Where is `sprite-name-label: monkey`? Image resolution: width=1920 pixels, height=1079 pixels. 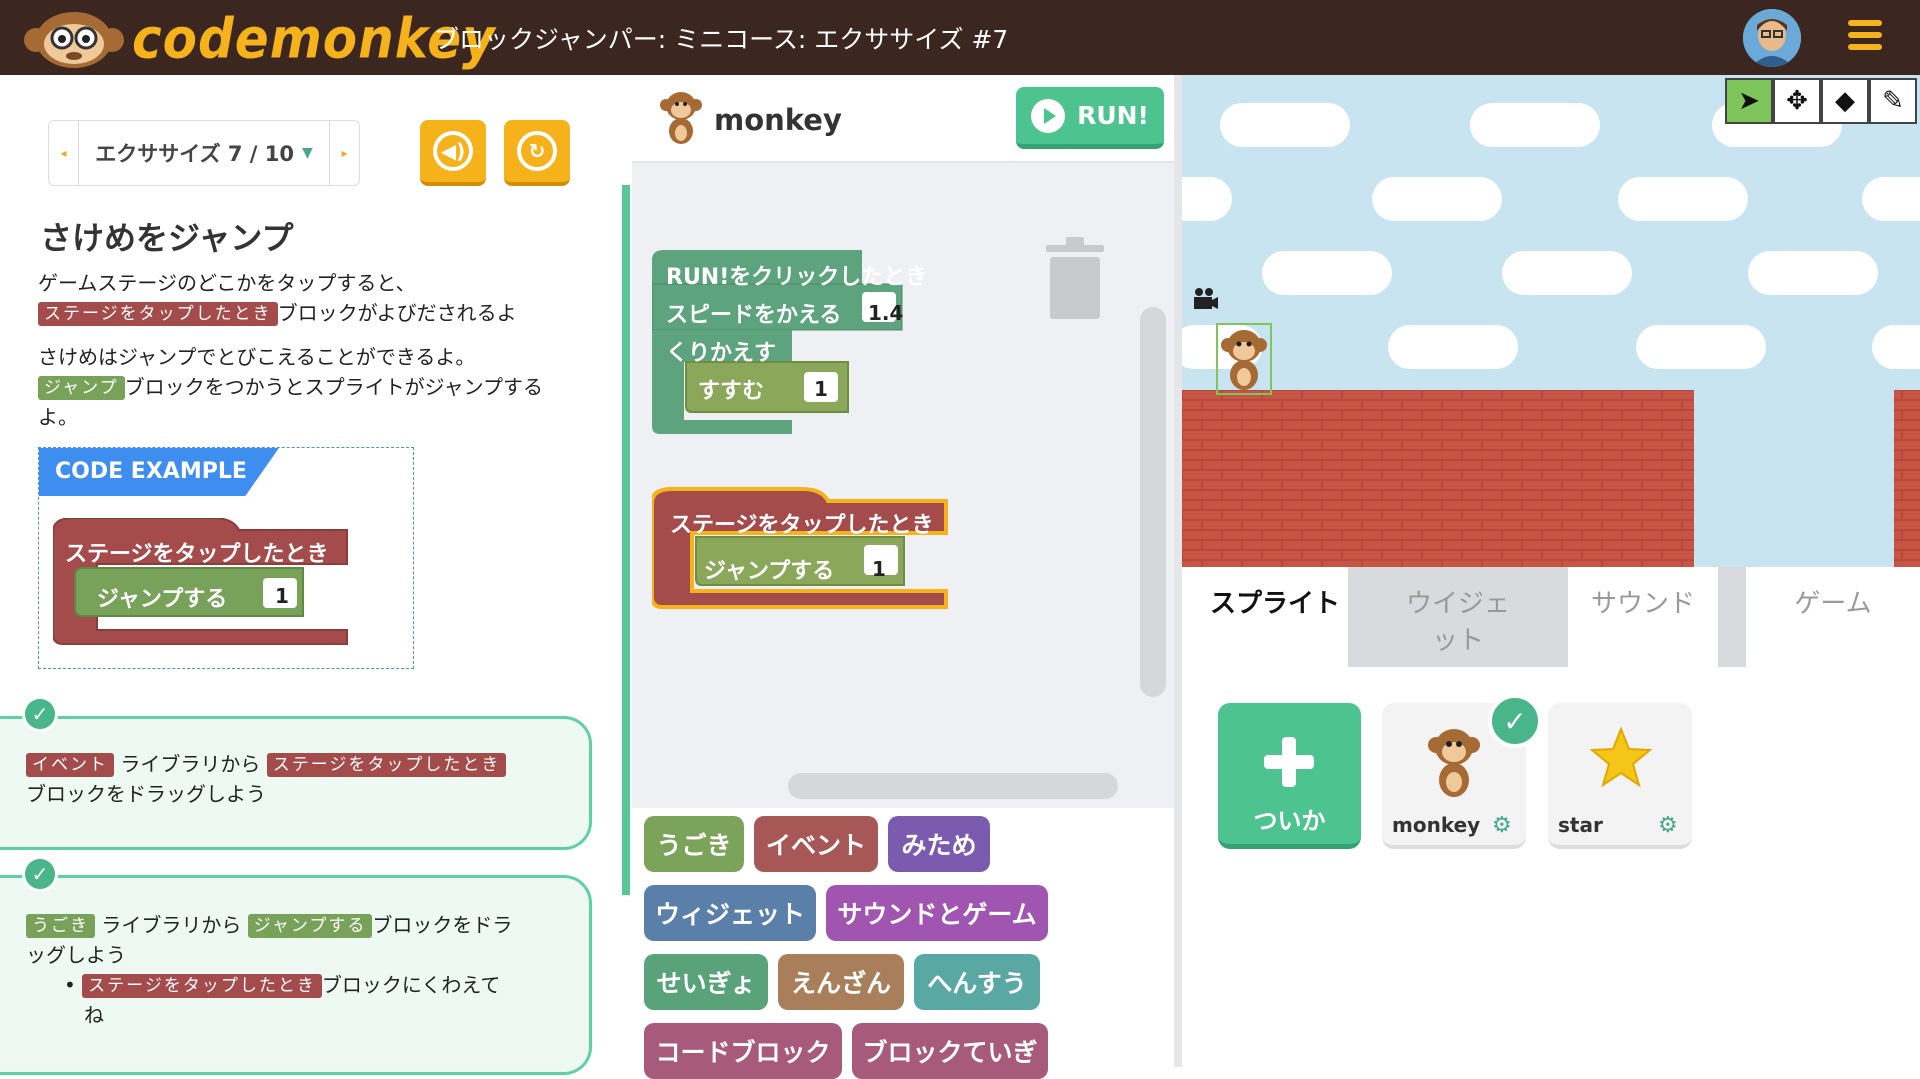
sprite-name-label: monkey is located at coordinates (1436, 825).